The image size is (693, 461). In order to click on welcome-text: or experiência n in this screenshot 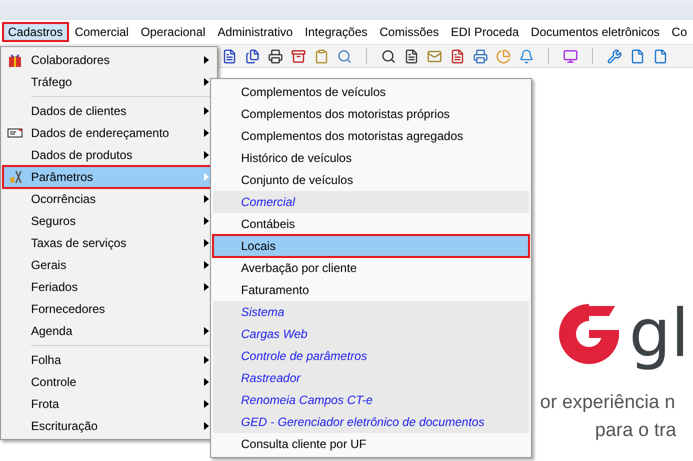, I will do `click(608, 403)`.